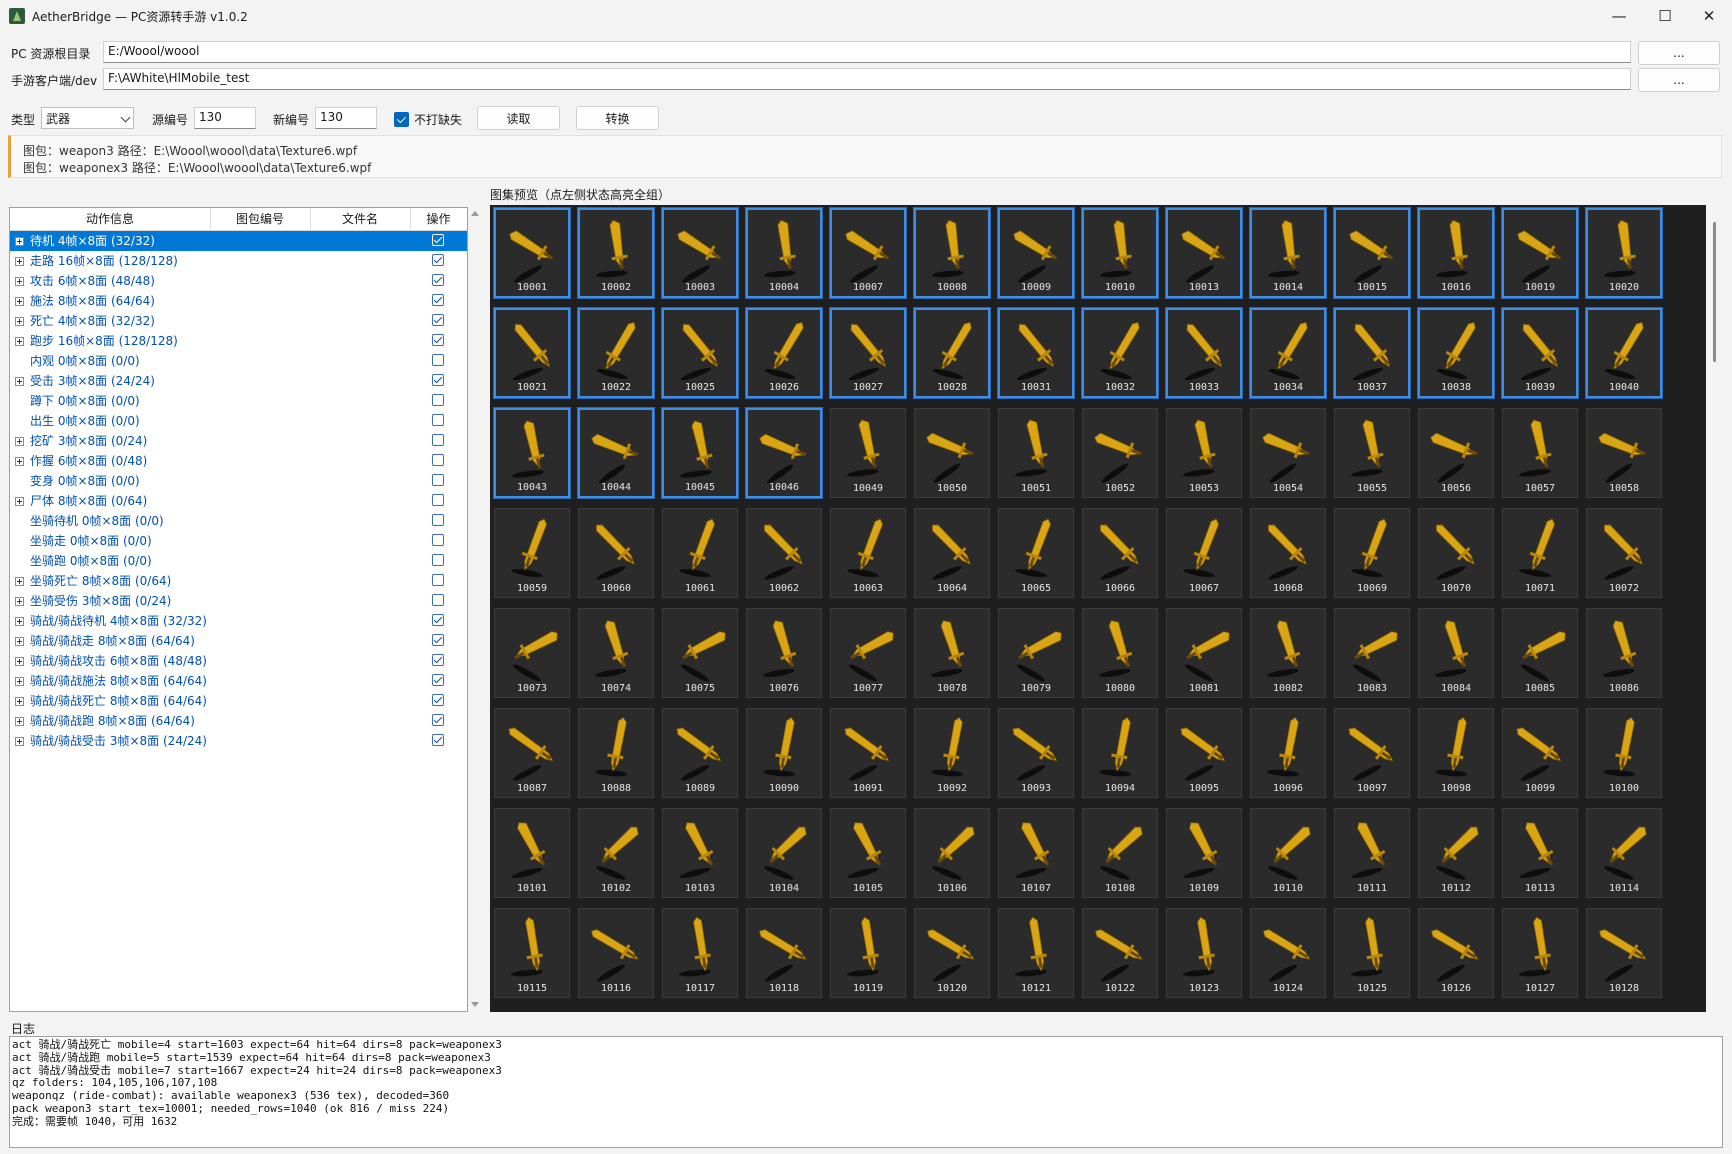  I want to click on atlas-tile: 10051, so click(1036, 453).